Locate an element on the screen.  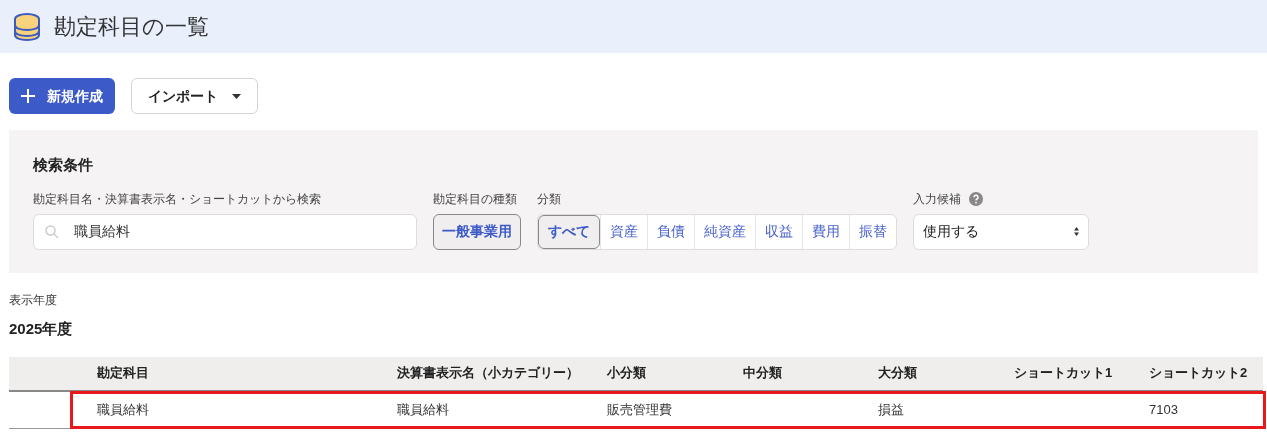
category-tab: 収益 is located at coordinates (778, 231).